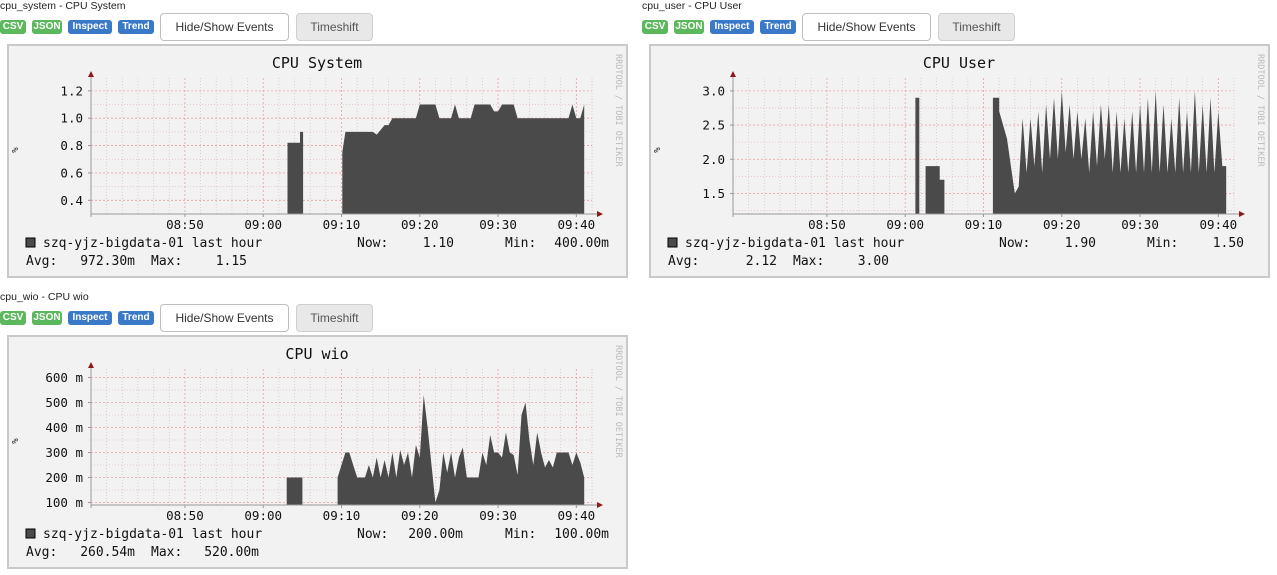 The height and width of the screenshot is (575, 1277). I want to click on y-tick-label: 1.5, so click(713, 193).